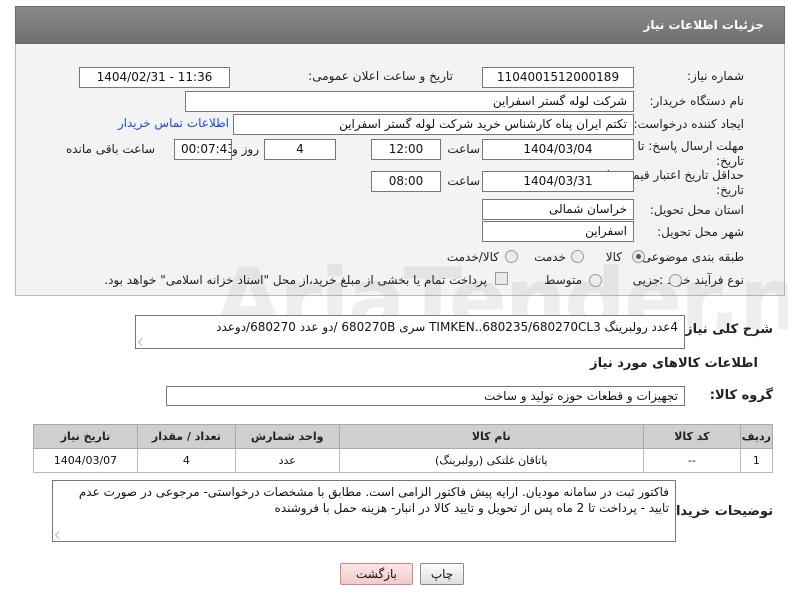 The width and height of the screenshot is (788, 598). I want to click on buyer-notes-label: توضیحات خریدار:, so click(718, 511).